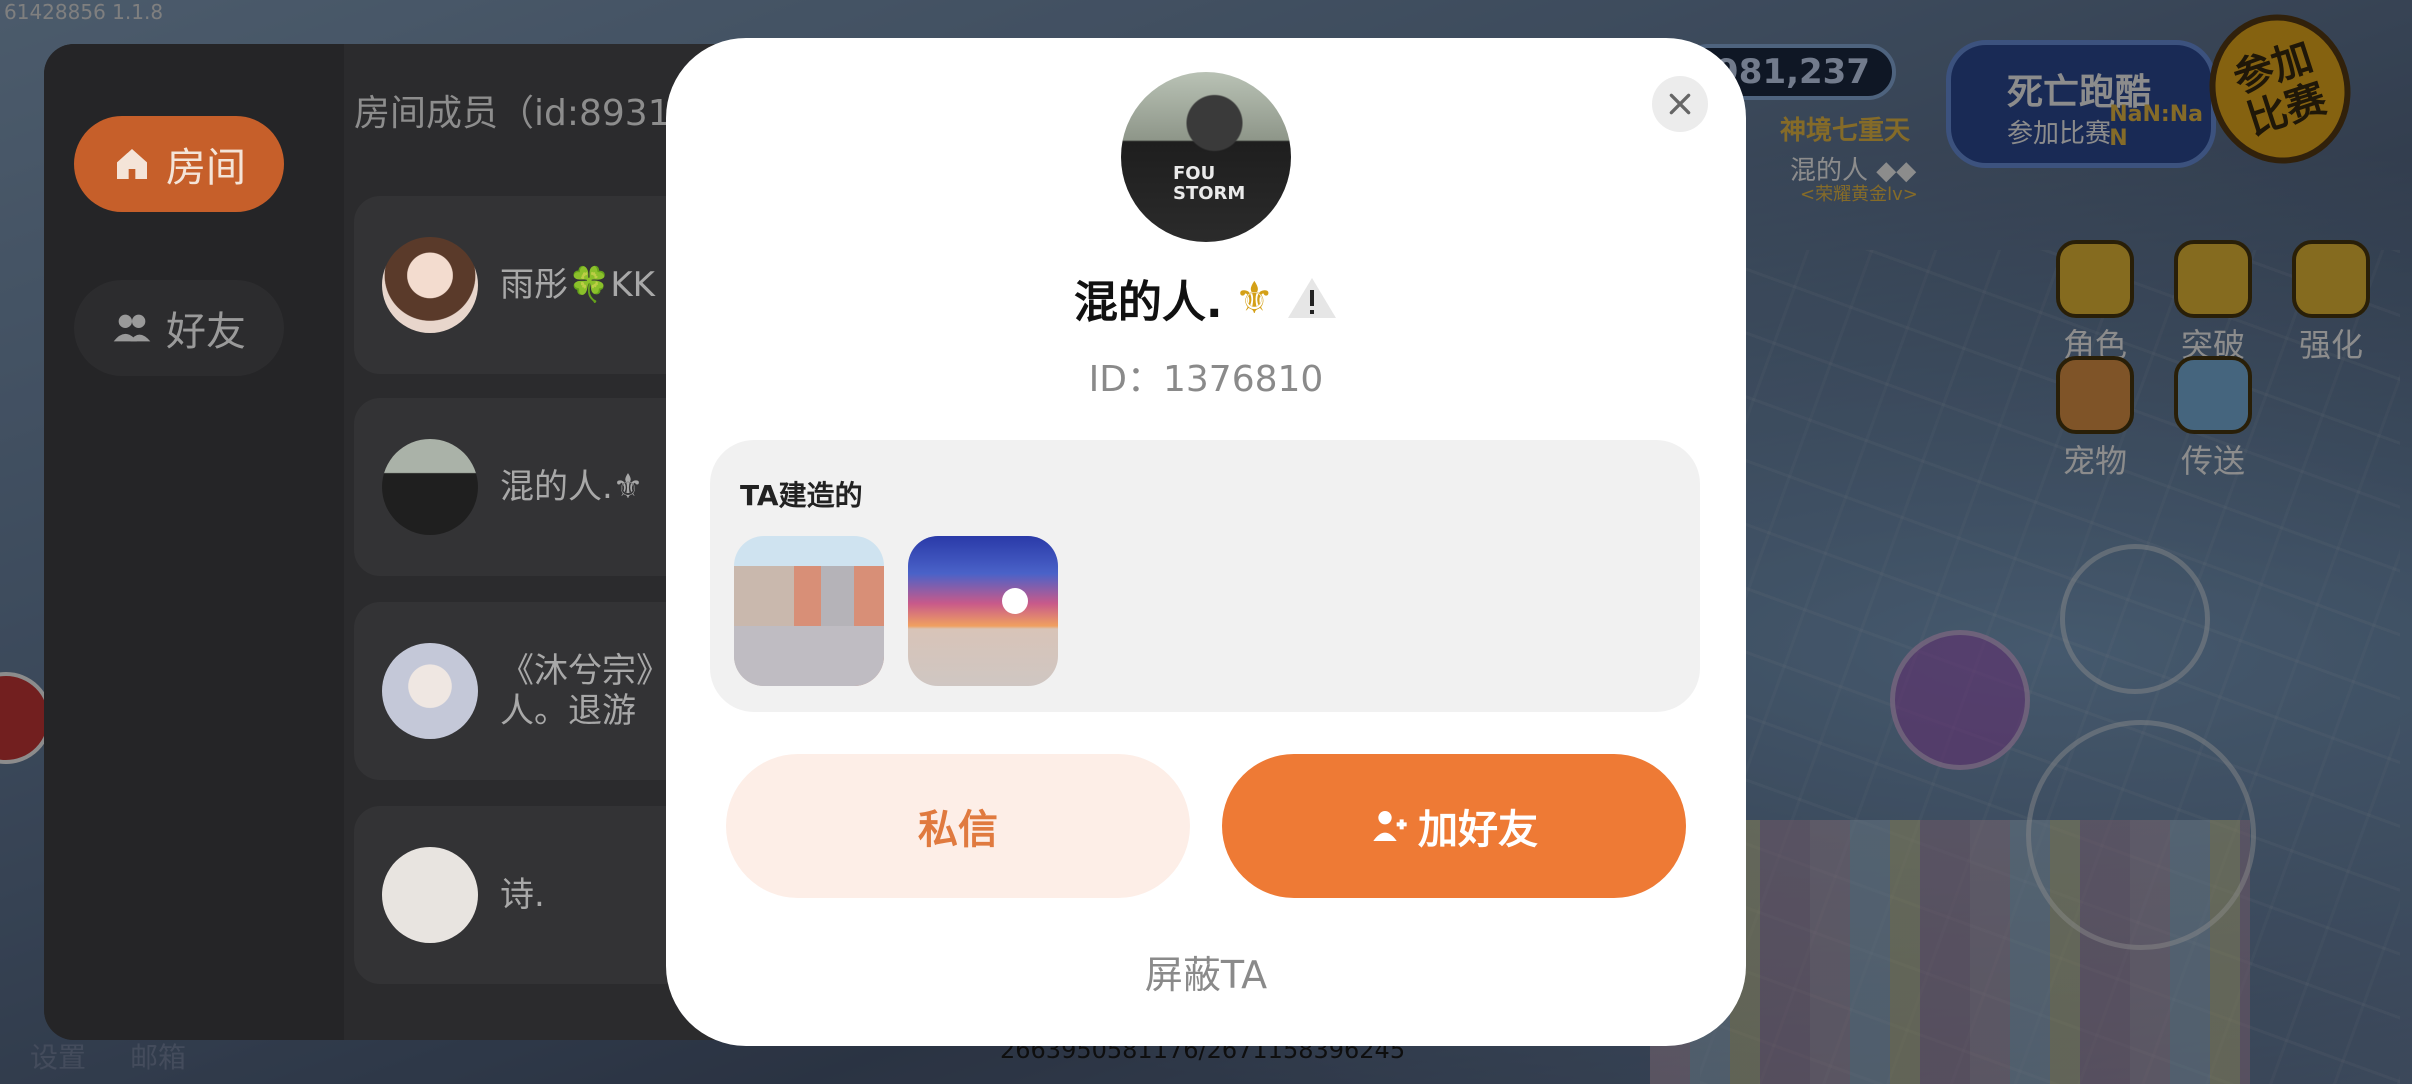 This screenshot has width=2412, height=1084. Describe the element at coordinates (1312, 298) in the screenshot. I see `report-warning-icon` at that location.